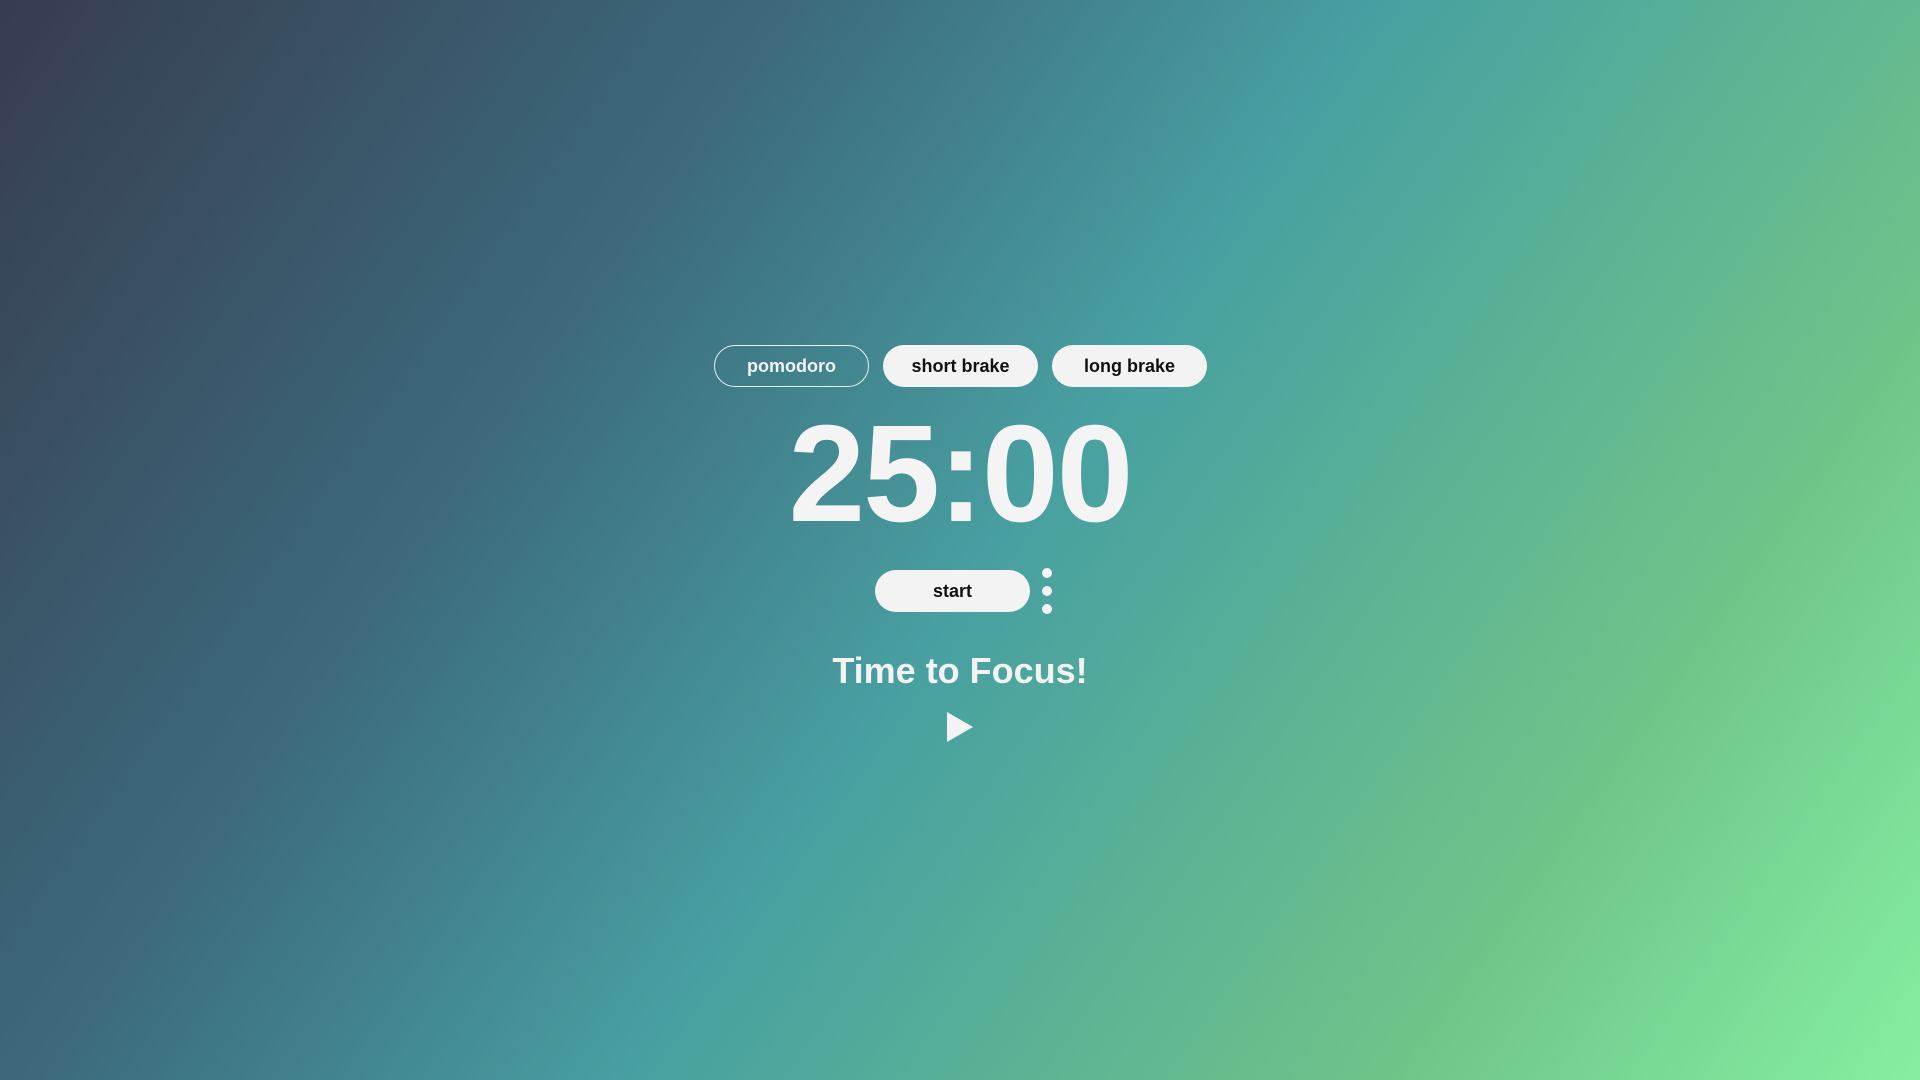 The height and width of the screenshot is (1080, 1920). I want to click on timer-display: 25:00, so click(961, 474).